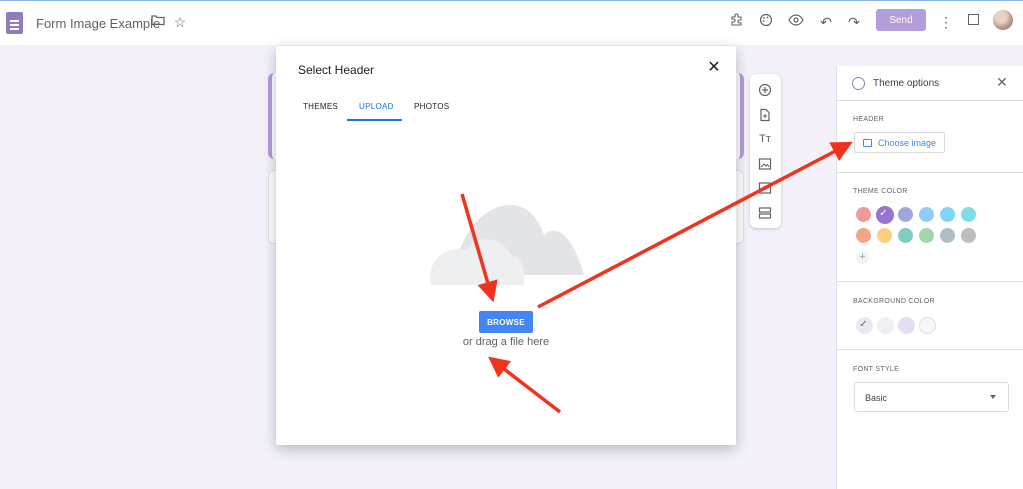  What do you see at coordinates (320, 106) in the screenshot?
I see `tab-themes: THEMES` at bounding box center [320, 106].